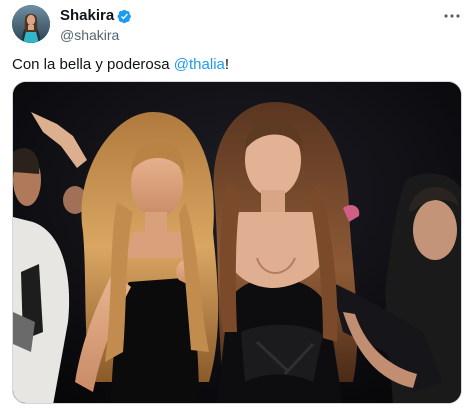 Image resolution: width=474 pixels, height=409 pixels. What do you see at coordinates (93, 64) in the screenshot?
I see `tweet-text-before: Con la bella y poderosa` at bounding box center [93, 64].